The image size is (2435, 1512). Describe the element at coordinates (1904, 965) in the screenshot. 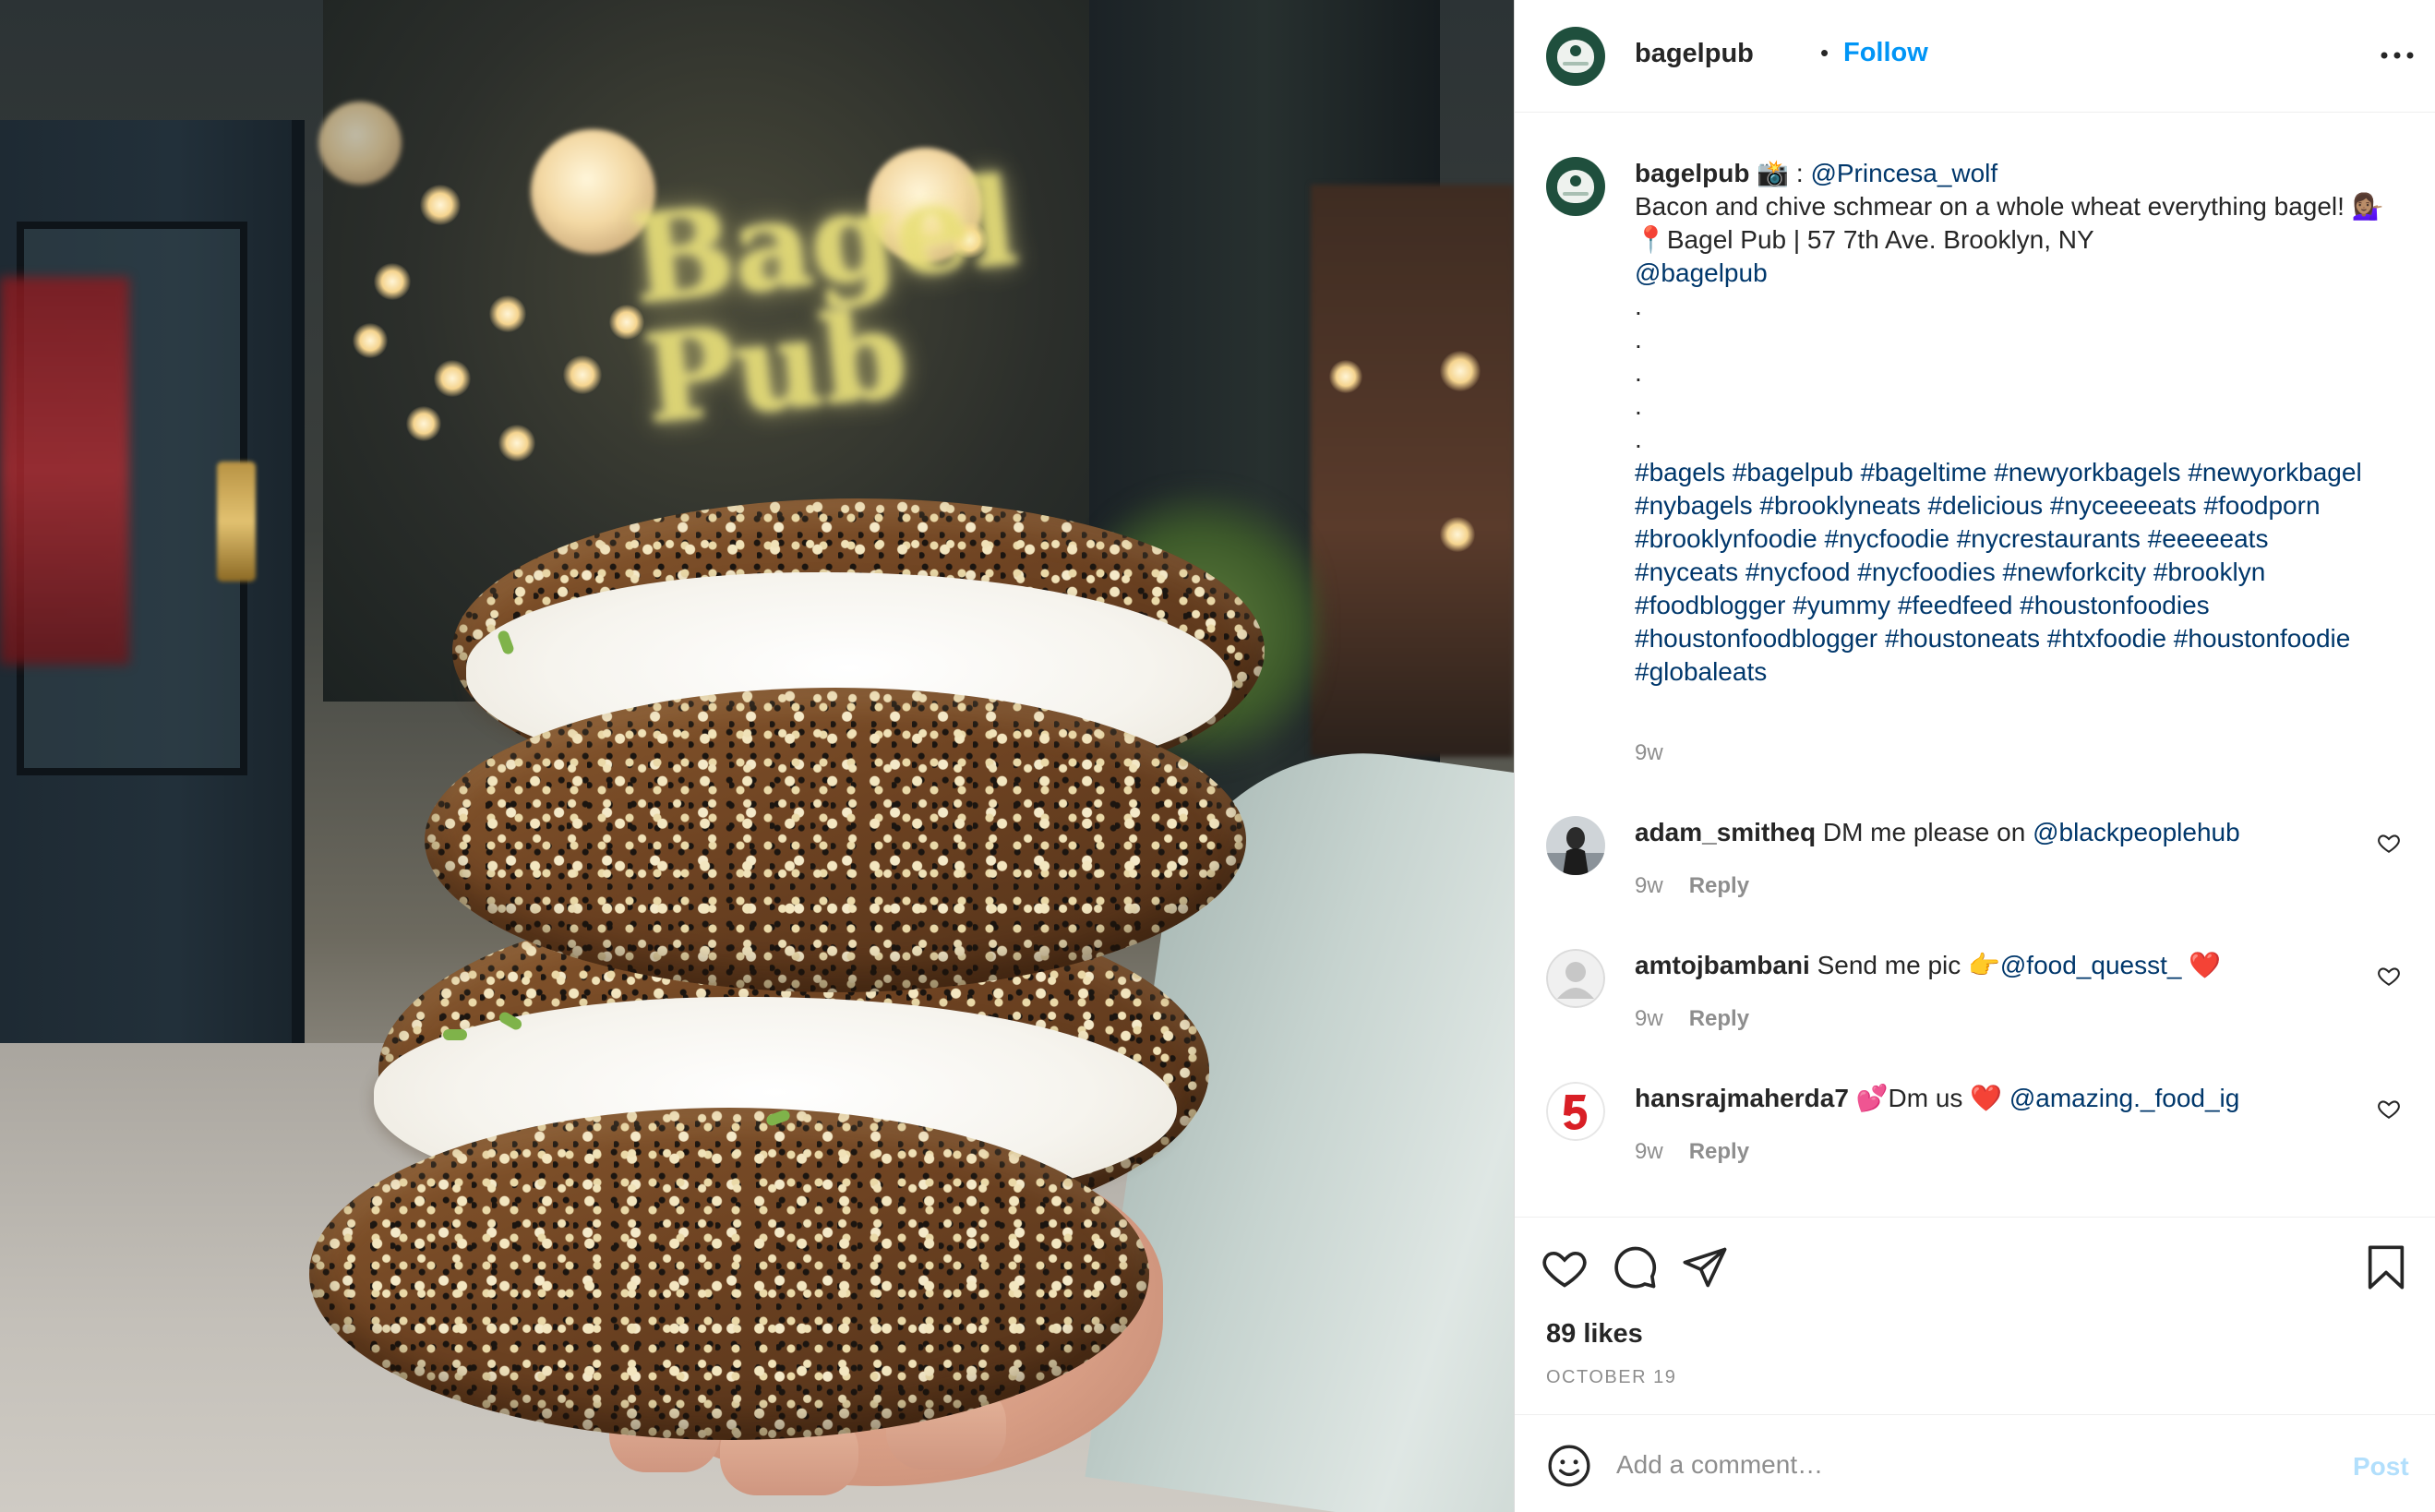

I see `comment-body: Send me pic 👉` at that location.